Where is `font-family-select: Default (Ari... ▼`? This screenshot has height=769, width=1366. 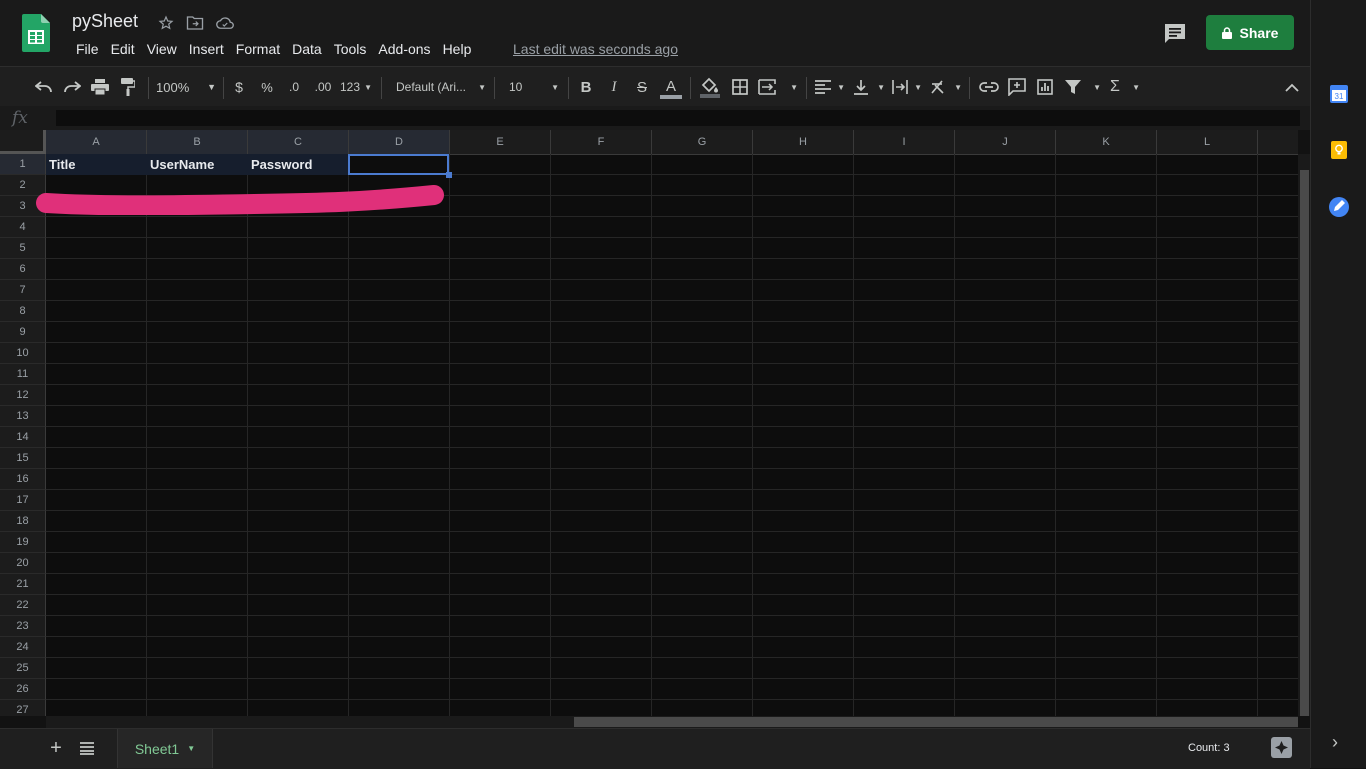 font-family-select: Default (Ari... ▼ is located at coordinates (441, 87).